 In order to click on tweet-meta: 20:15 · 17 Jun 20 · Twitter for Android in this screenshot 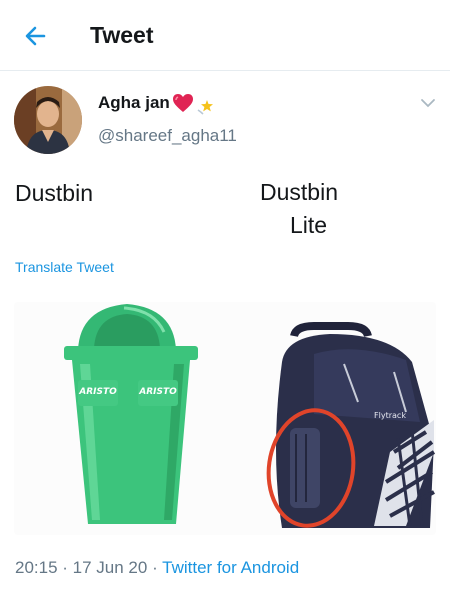, I will do `click(157, 568)`.